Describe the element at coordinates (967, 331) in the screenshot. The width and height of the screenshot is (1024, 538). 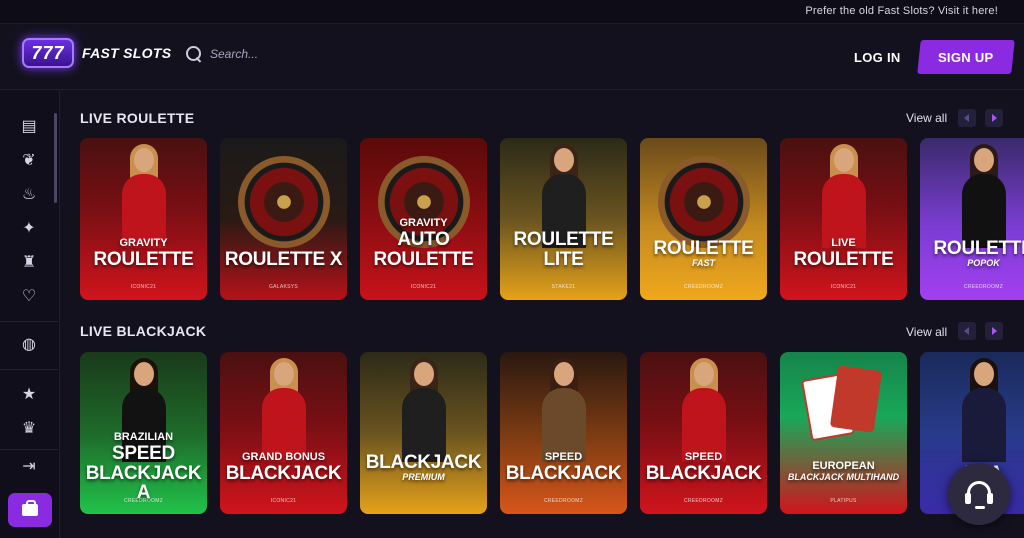
I see `blackjack-prev-arrow-icon` at that location.